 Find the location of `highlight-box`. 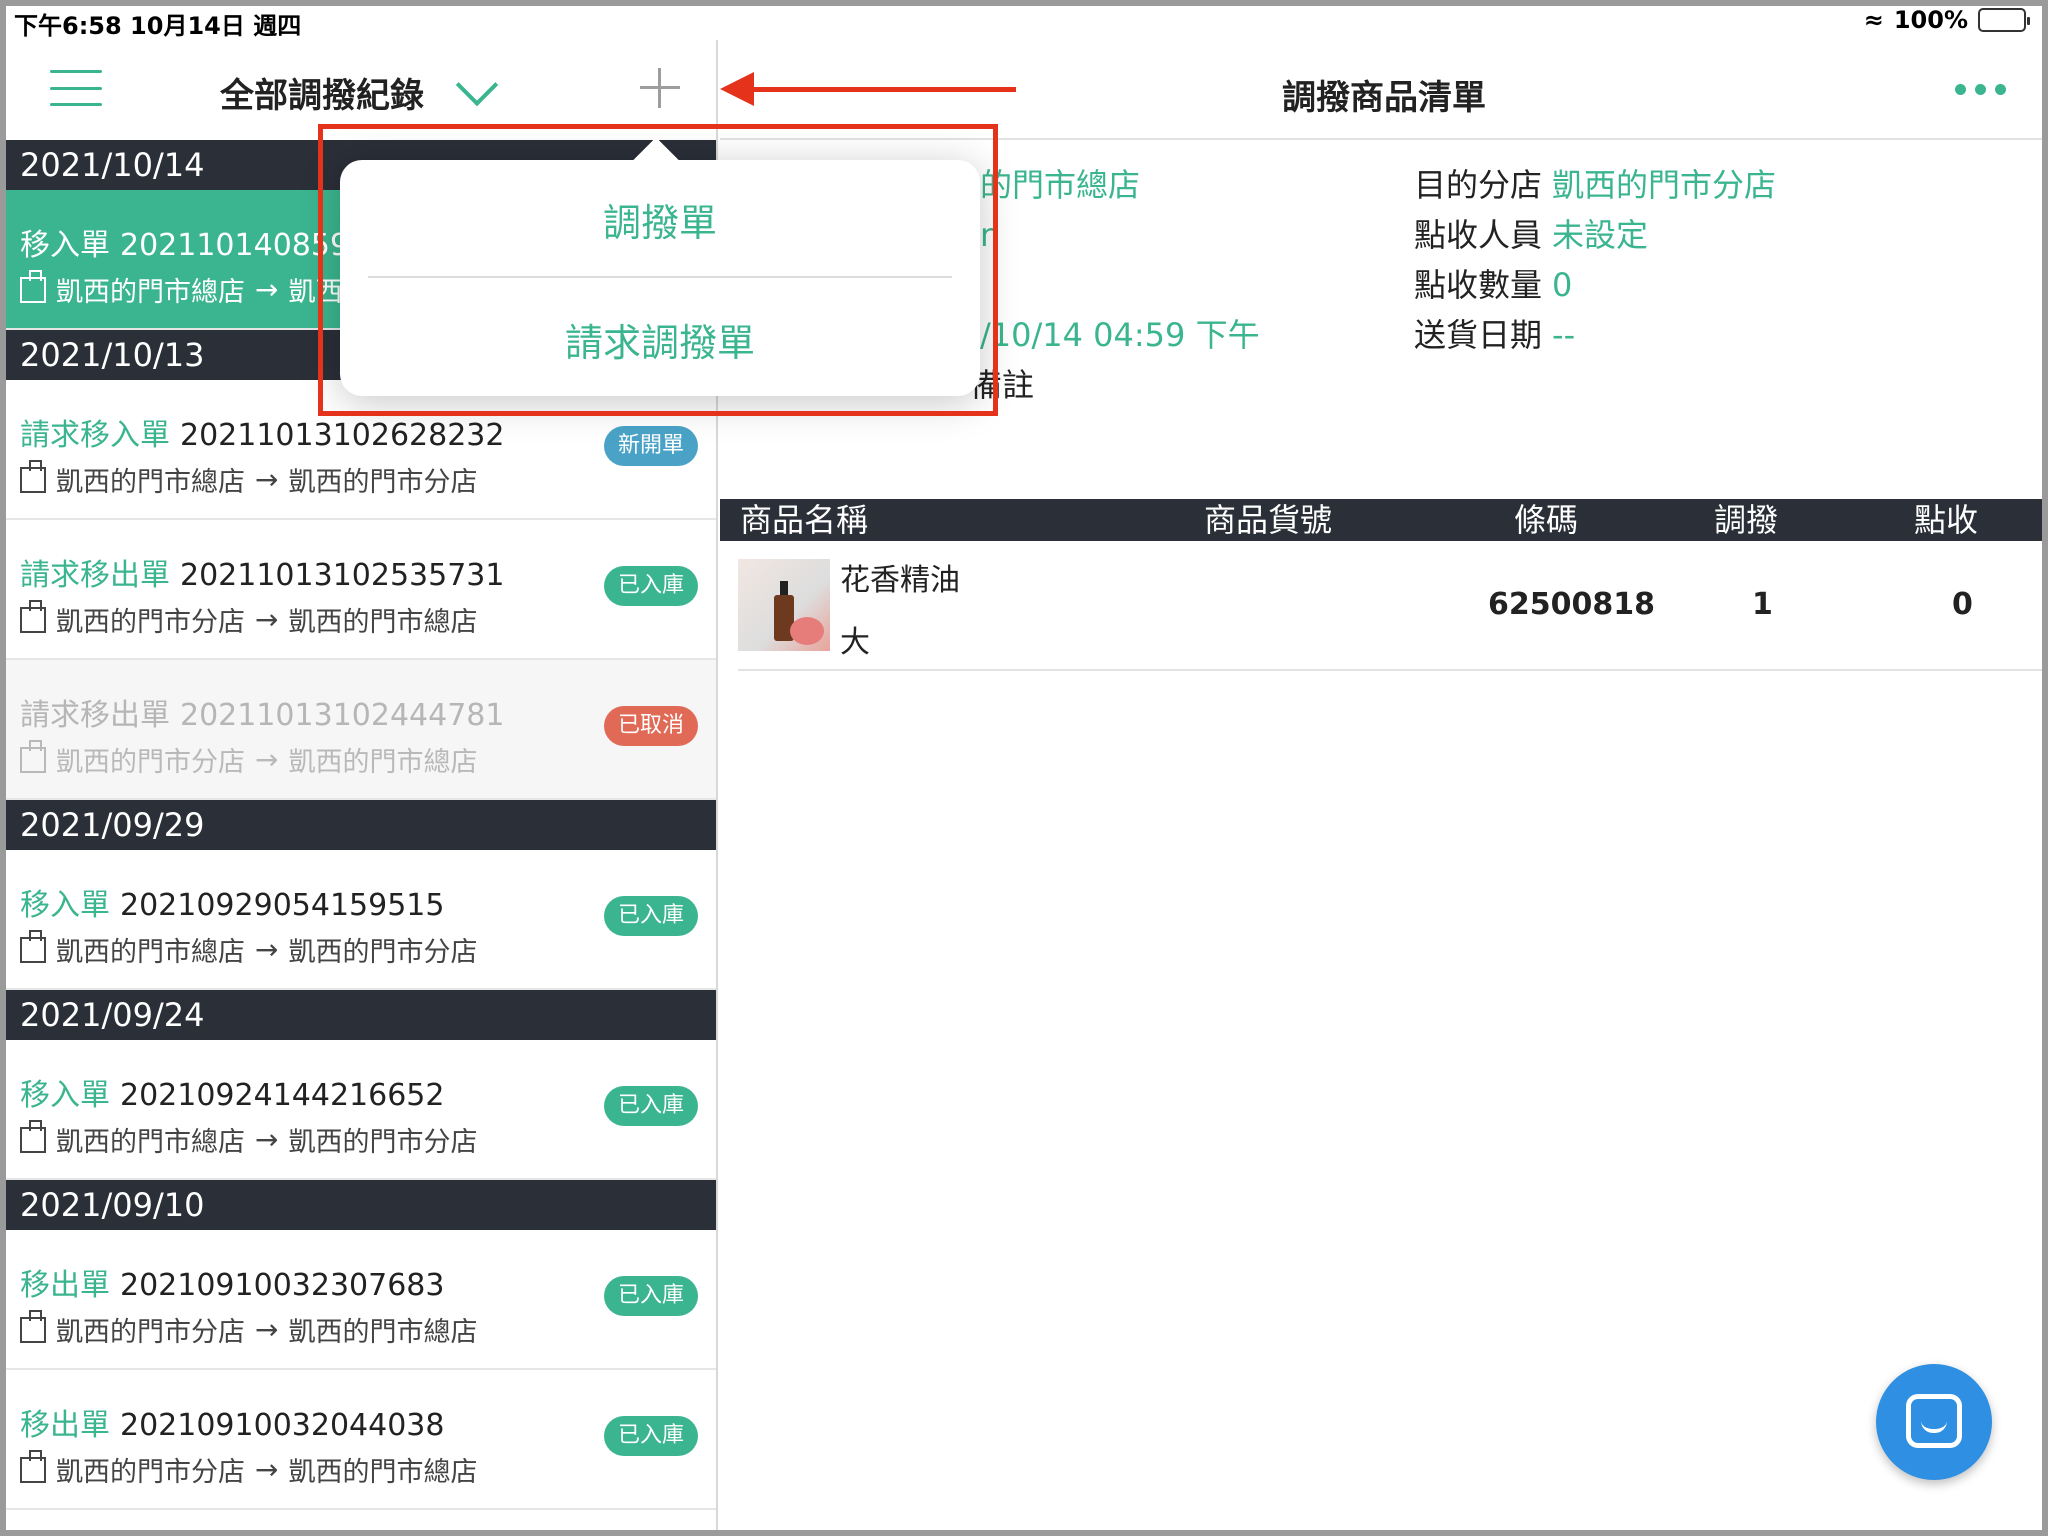

highlight-box is located at coordinates (658, 270).